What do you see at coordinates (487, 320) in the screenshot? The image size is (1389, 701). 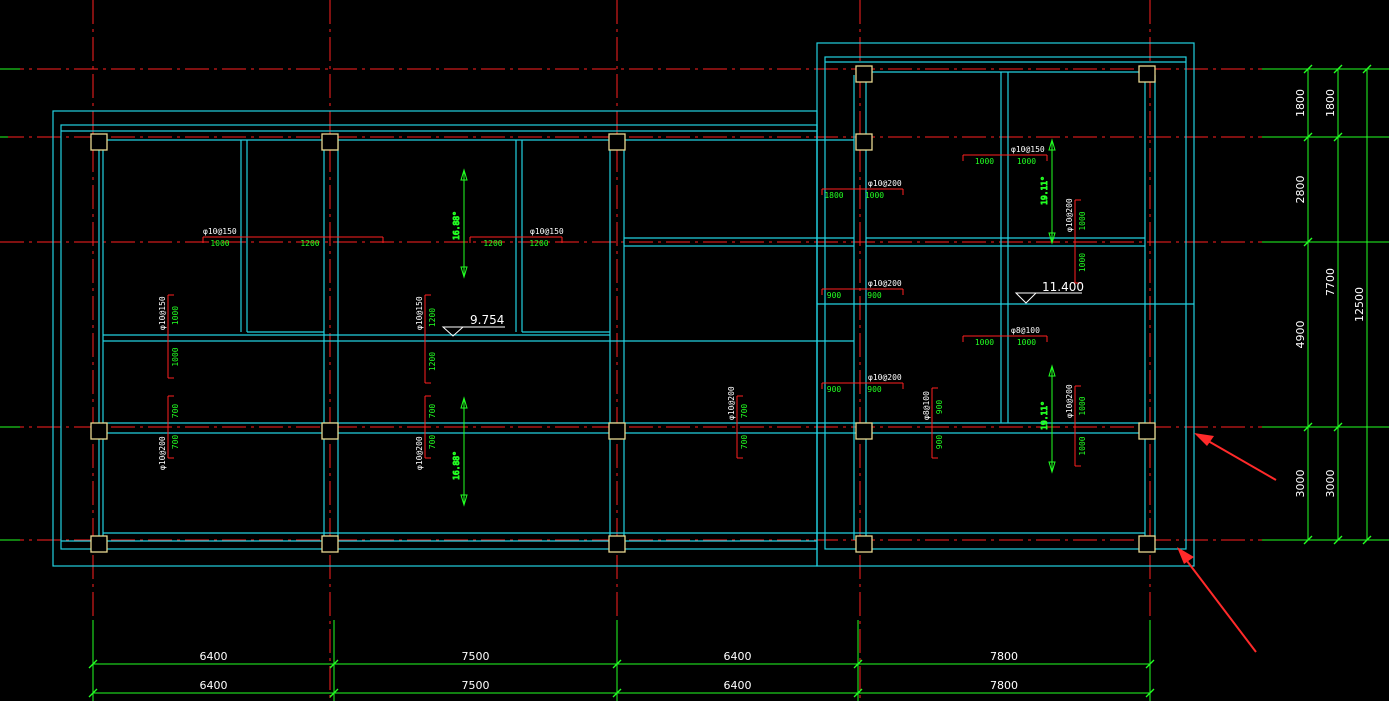 I see `elevation-label: 9.754` at bounding box center [487, 320].